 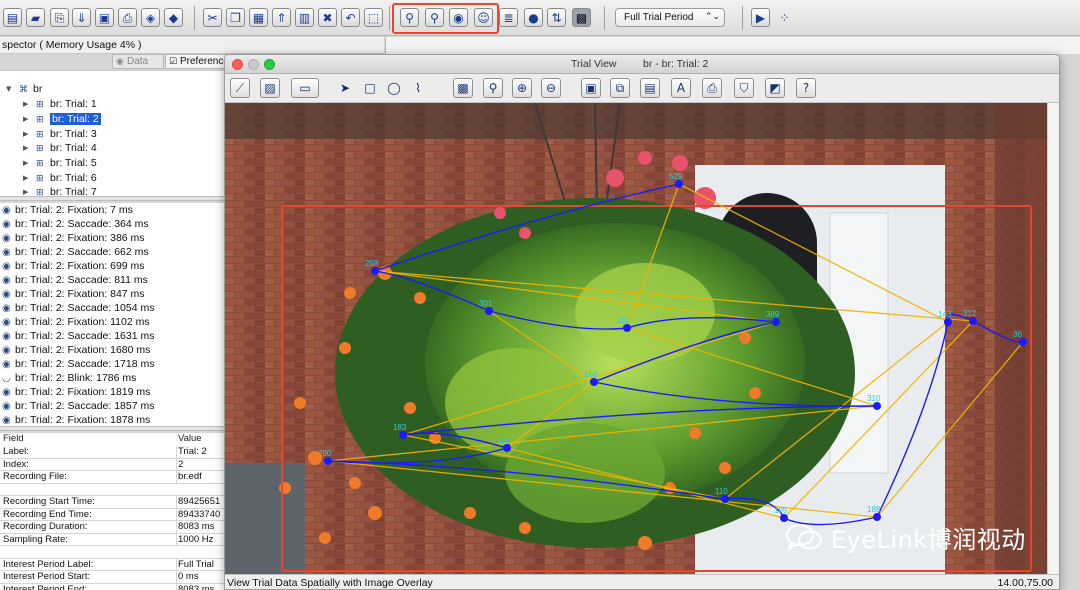 I want to click on pointer-icon: ➤, so click(x=345, y=88).